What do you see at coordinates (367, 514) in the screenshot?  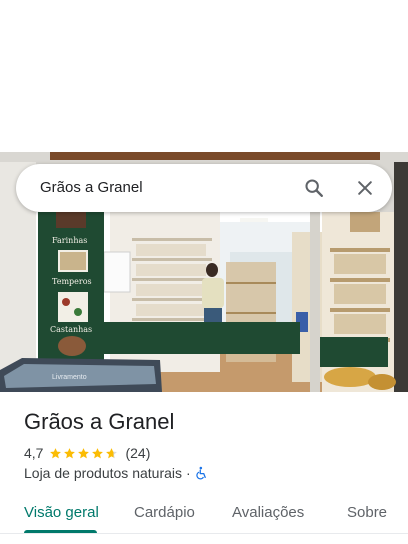 I see `tab-about: Sobre` at bounding box center [367, 514].